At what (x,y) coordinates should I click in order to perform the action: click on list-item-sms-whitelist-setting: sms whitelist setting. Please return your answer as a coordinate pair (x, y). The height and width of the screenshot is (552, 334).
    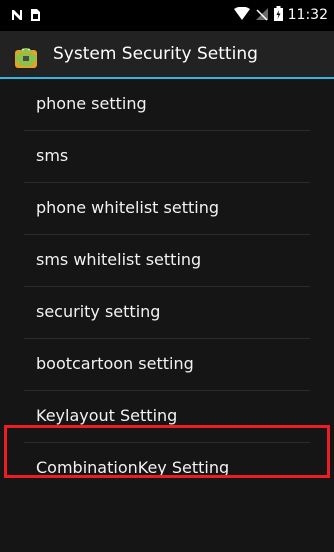
    Looking at the image, I should click on (167, 261).